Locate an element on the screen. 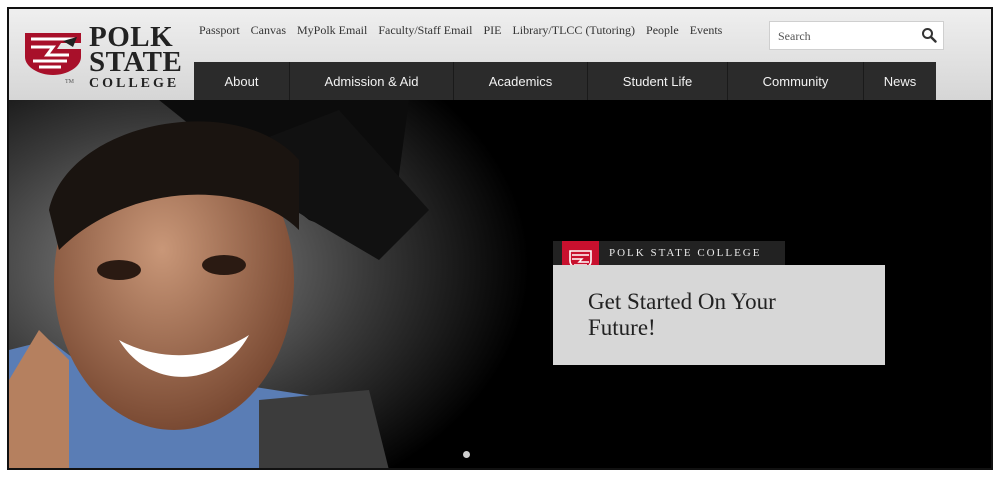  link-events: Events is located at coordinates (706, 30).